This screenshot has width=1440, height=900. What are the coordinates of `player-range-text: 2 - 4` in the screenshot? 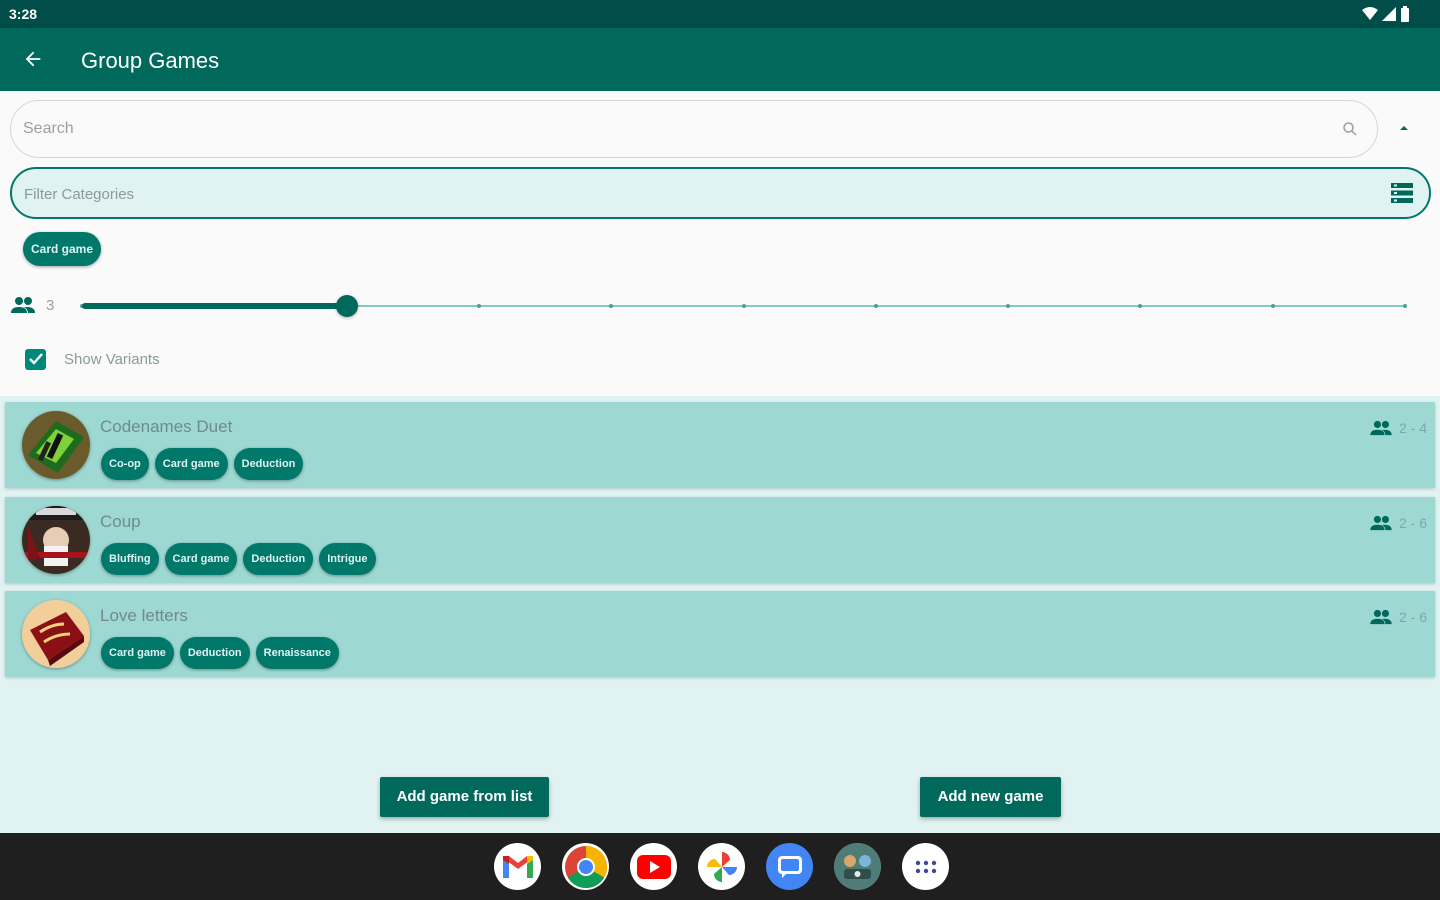 It's located at (1412, 428).